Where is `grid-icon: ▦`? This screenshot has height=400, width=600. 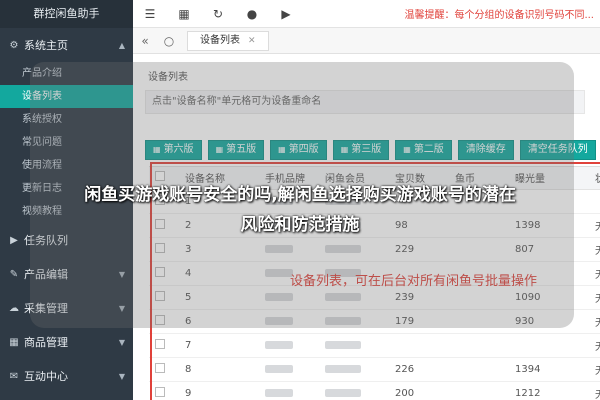
grid-icon: ▦ is located at coordinates (184, 14).